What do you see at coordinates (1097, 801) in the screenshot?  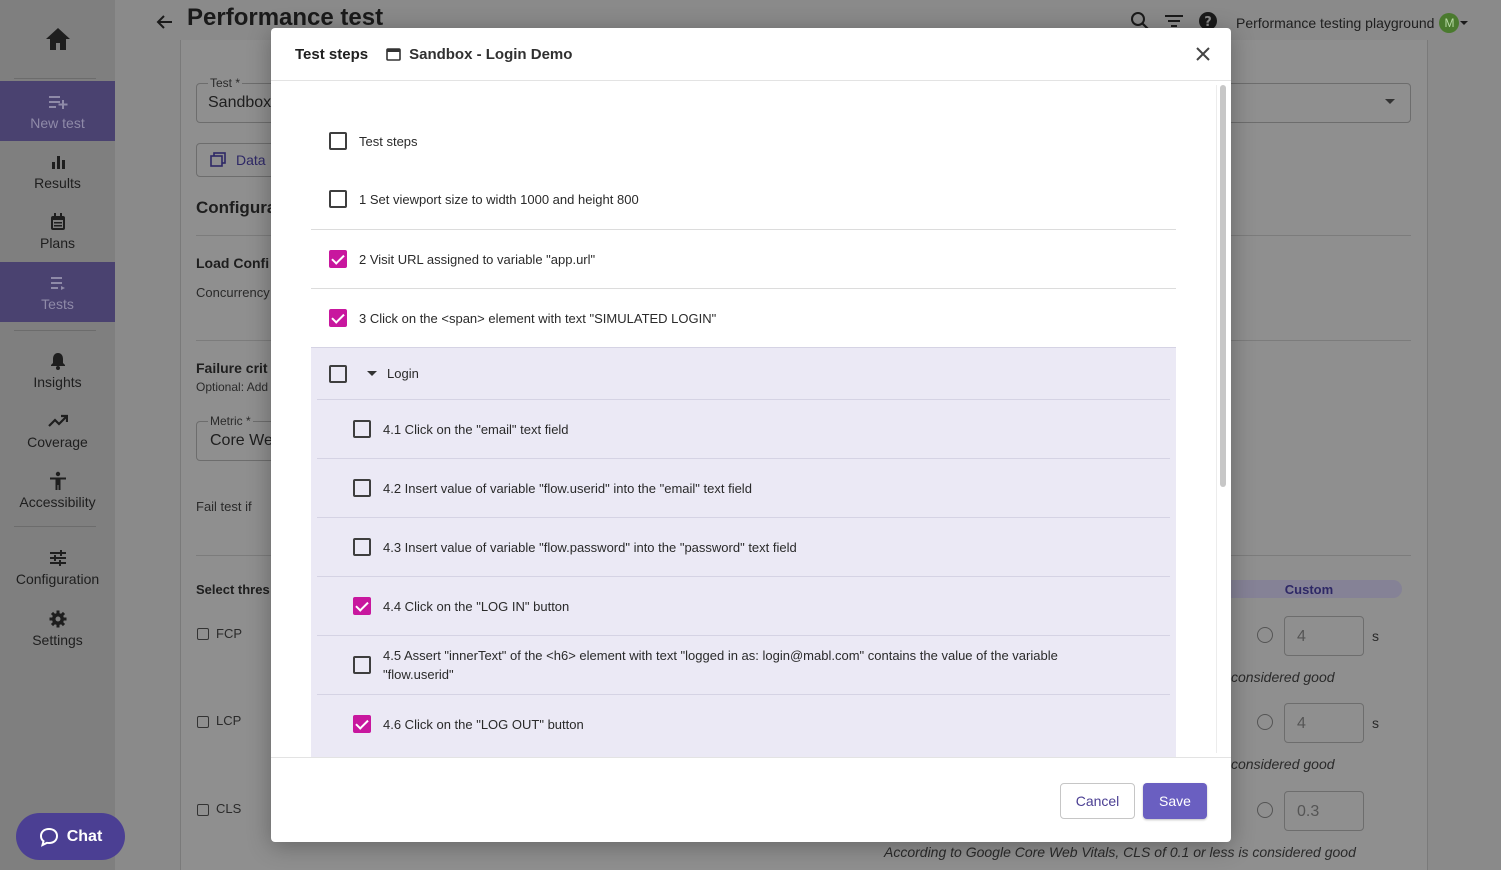 I see `cancel-button: Cancel` at bounding box center [1097, 801].